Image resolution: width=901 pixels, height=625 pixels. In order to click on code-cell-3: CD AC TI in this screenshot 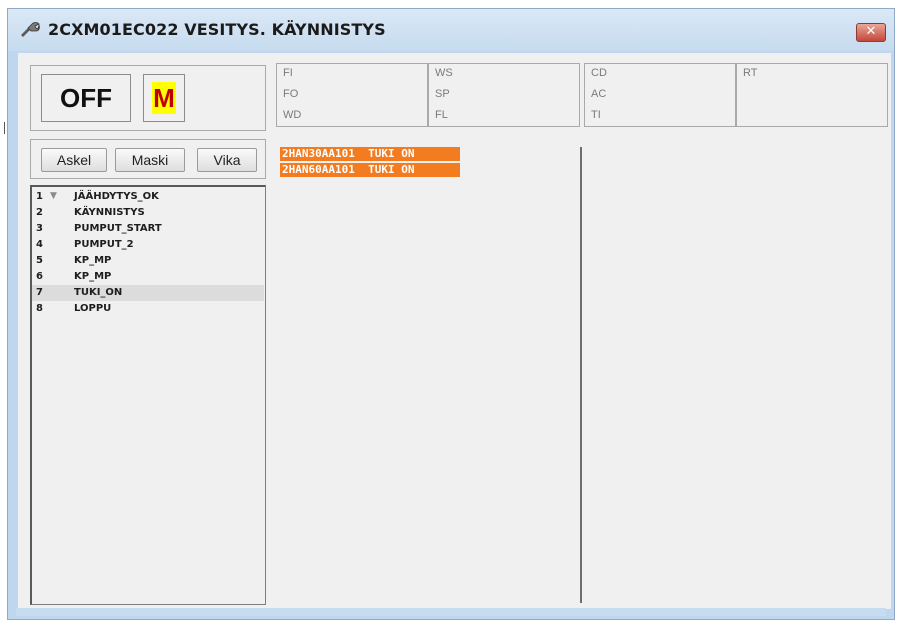, I will do `click(660, 95)`.